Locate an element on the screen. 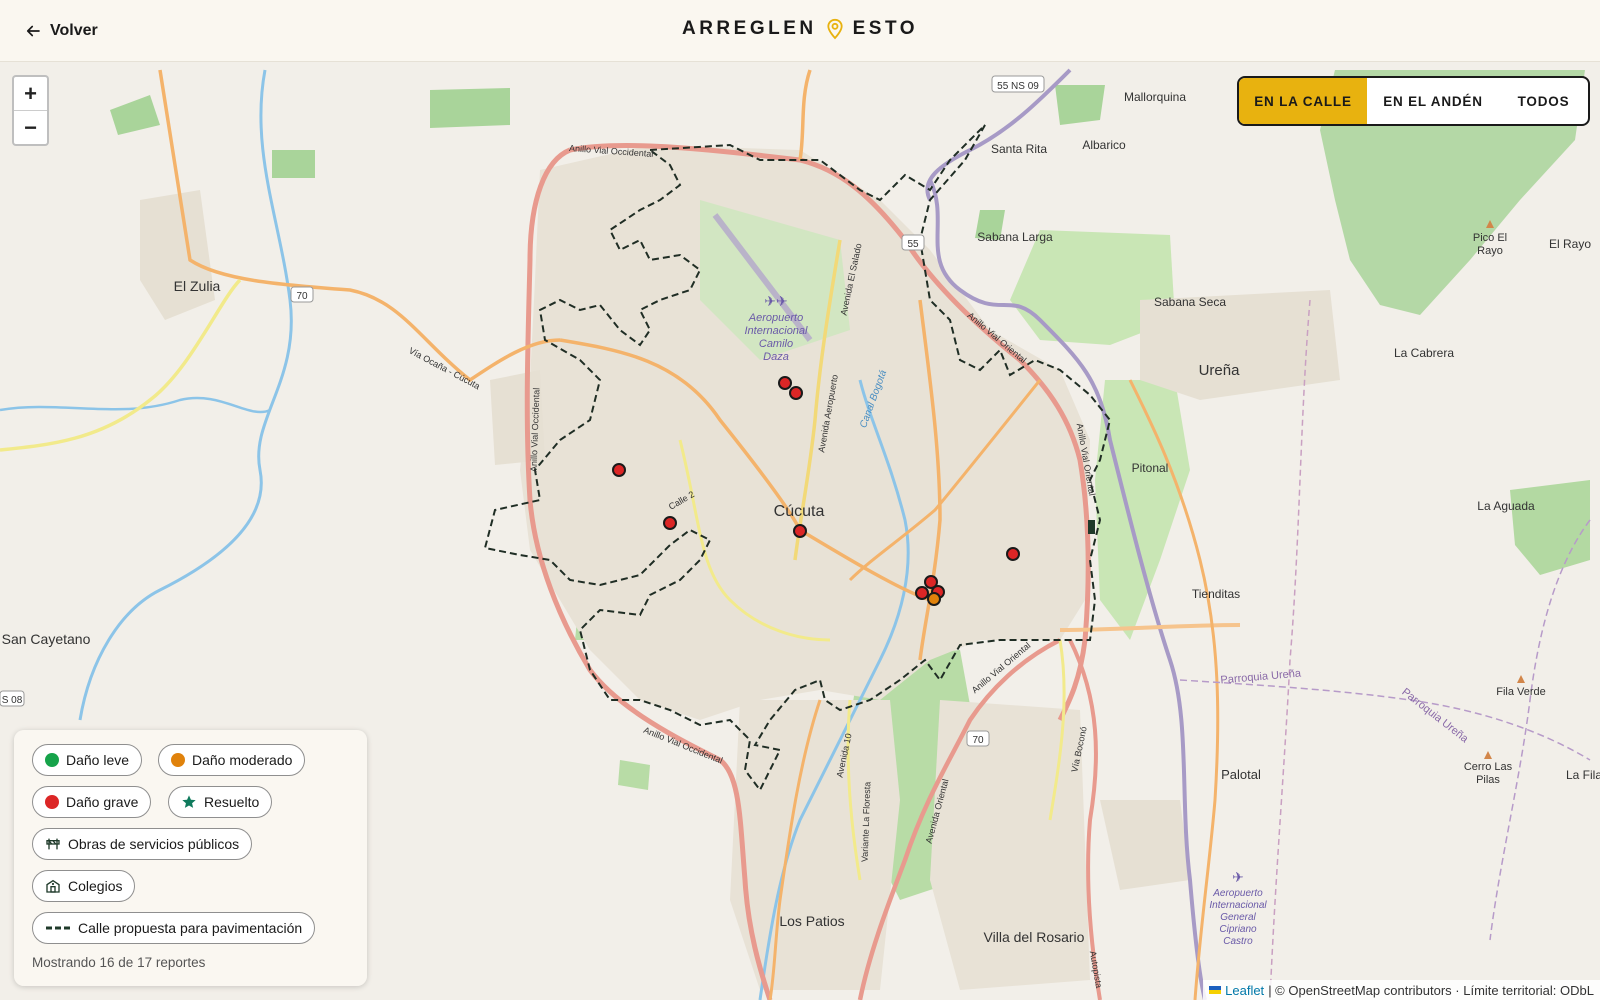 The height and width of the screenshot is (1000, 1600). leaflet-link: Leaflet is located at coordinates (1244, 990).